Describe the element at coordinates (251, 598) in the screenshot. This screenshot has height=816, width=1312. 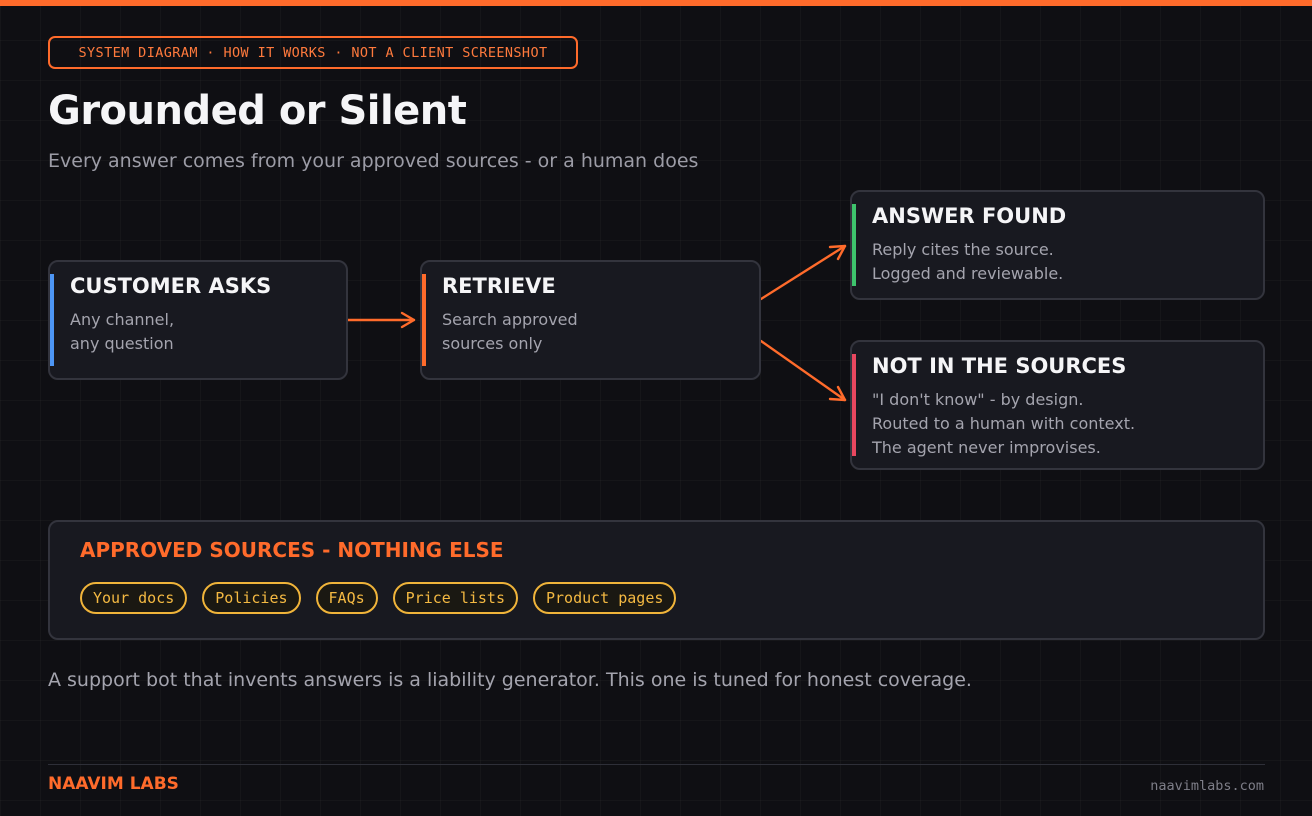
I see `source-chip: Policies` at that location.